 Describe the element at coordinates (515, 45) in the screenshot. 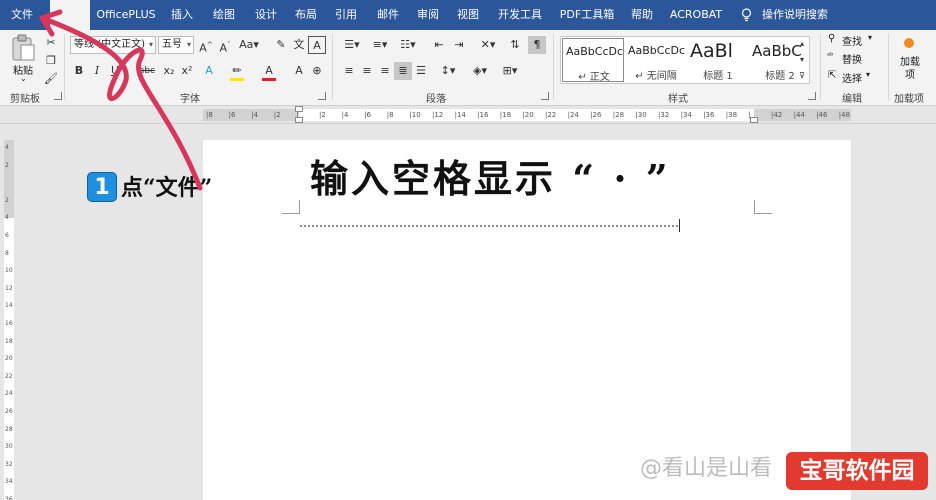

I see `sort-icon: ⇅` at that location.